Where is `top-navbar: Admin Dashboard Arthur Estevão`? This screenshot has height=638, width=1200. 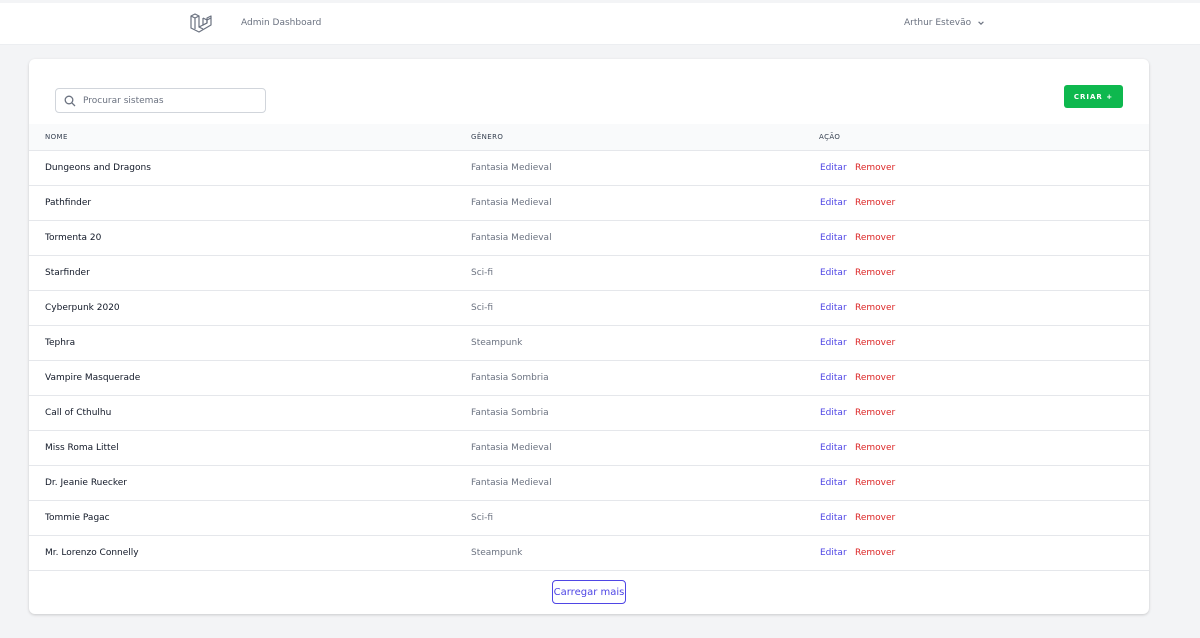
top-navbar: Admin Dashboard Arthur Estevão is located at coordinates (600, 24).